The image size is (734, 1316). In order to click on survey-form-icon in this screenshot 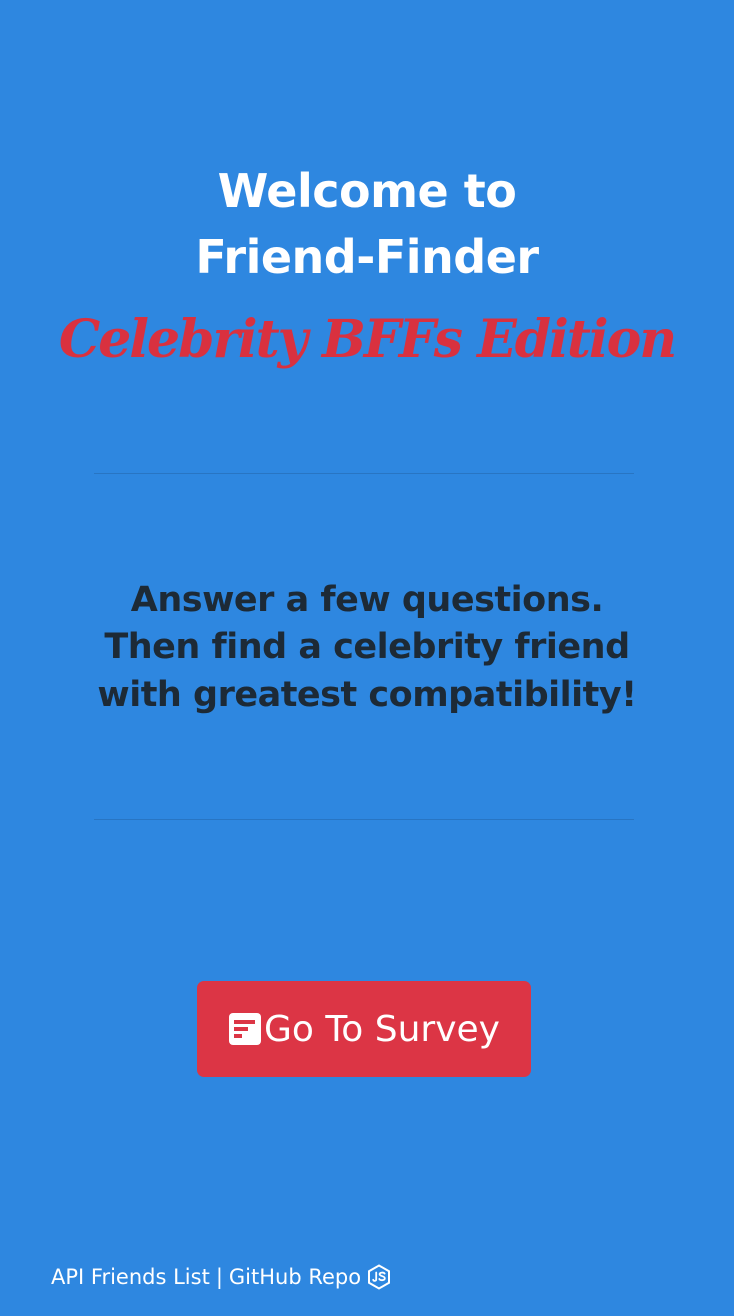, I will do `click(245, 1029)`.